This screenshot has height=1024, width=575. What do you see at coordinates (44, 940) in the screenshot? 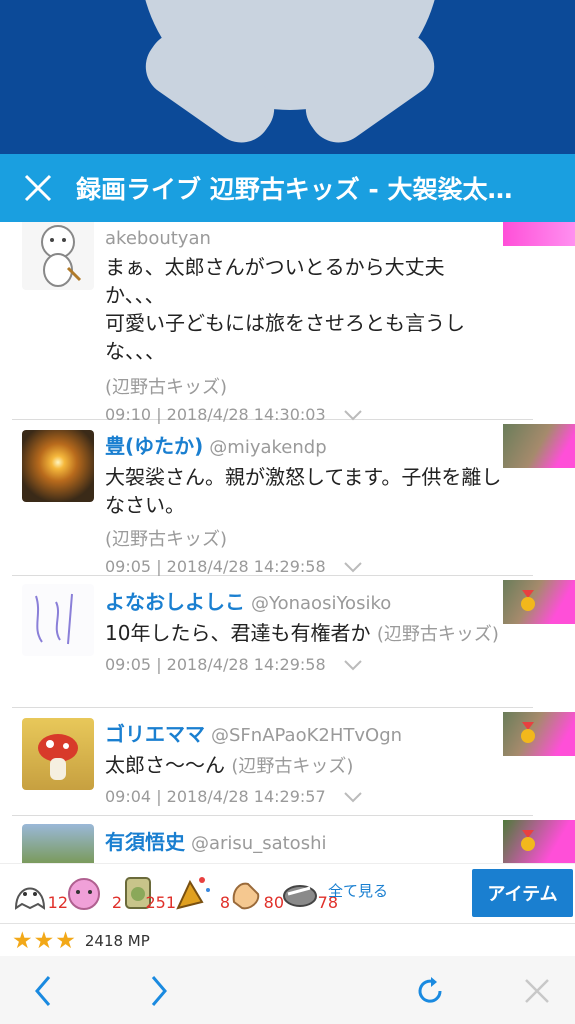
I see `rating-stars: ★★★` at bounding box center [44, 940].